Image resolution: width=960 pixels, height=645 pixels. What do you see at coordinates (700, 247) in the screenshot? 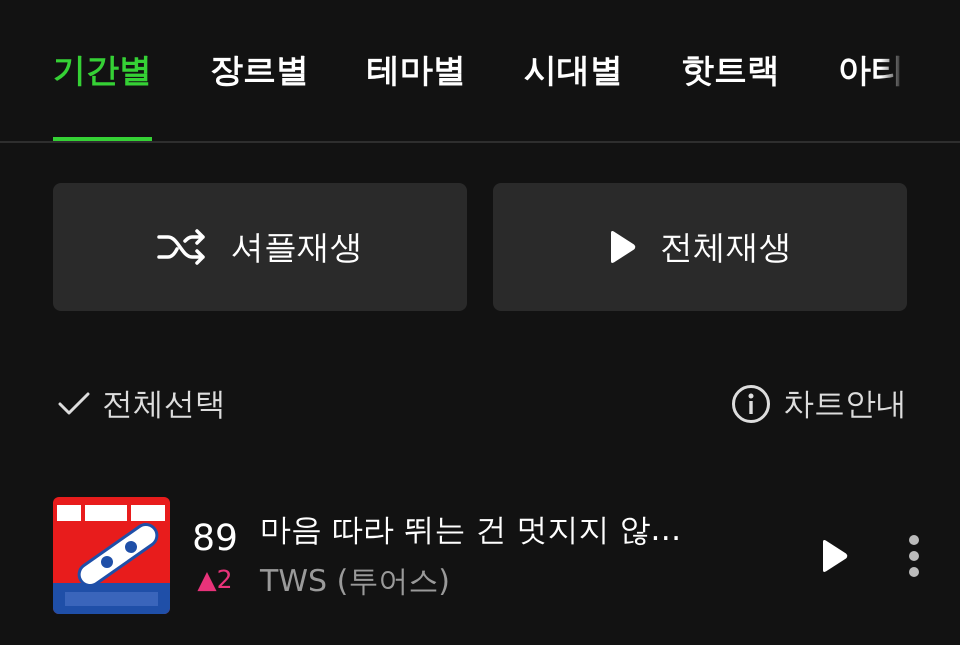
I see `play-all-button: 전체재생` at bounding box center [700, 247].